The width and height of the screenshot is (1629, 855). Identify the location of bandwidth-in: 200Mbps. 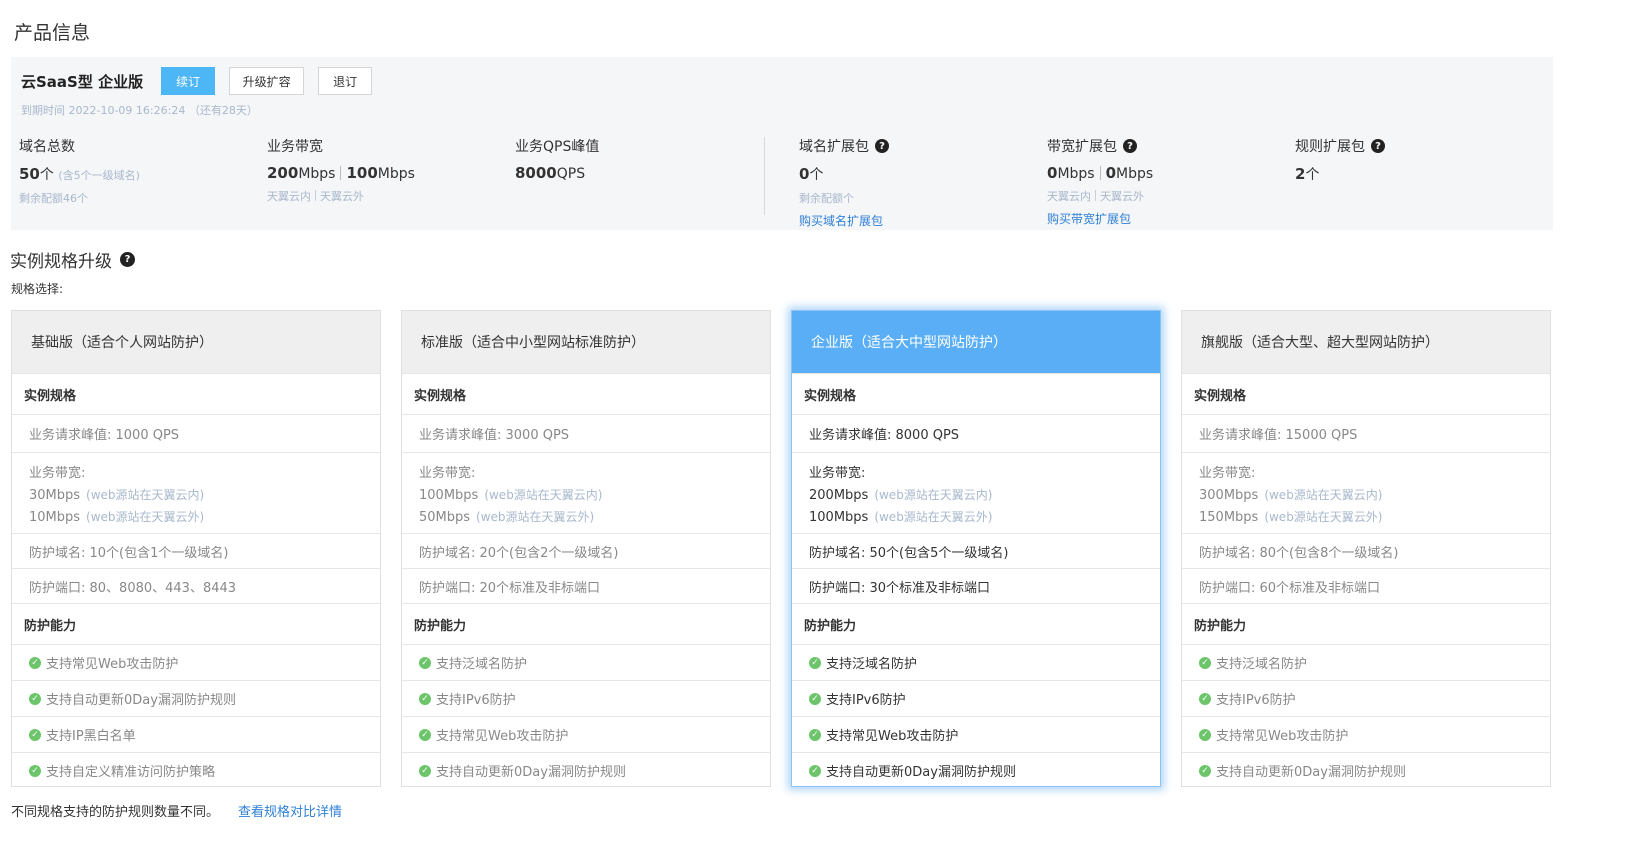
(839, 495).